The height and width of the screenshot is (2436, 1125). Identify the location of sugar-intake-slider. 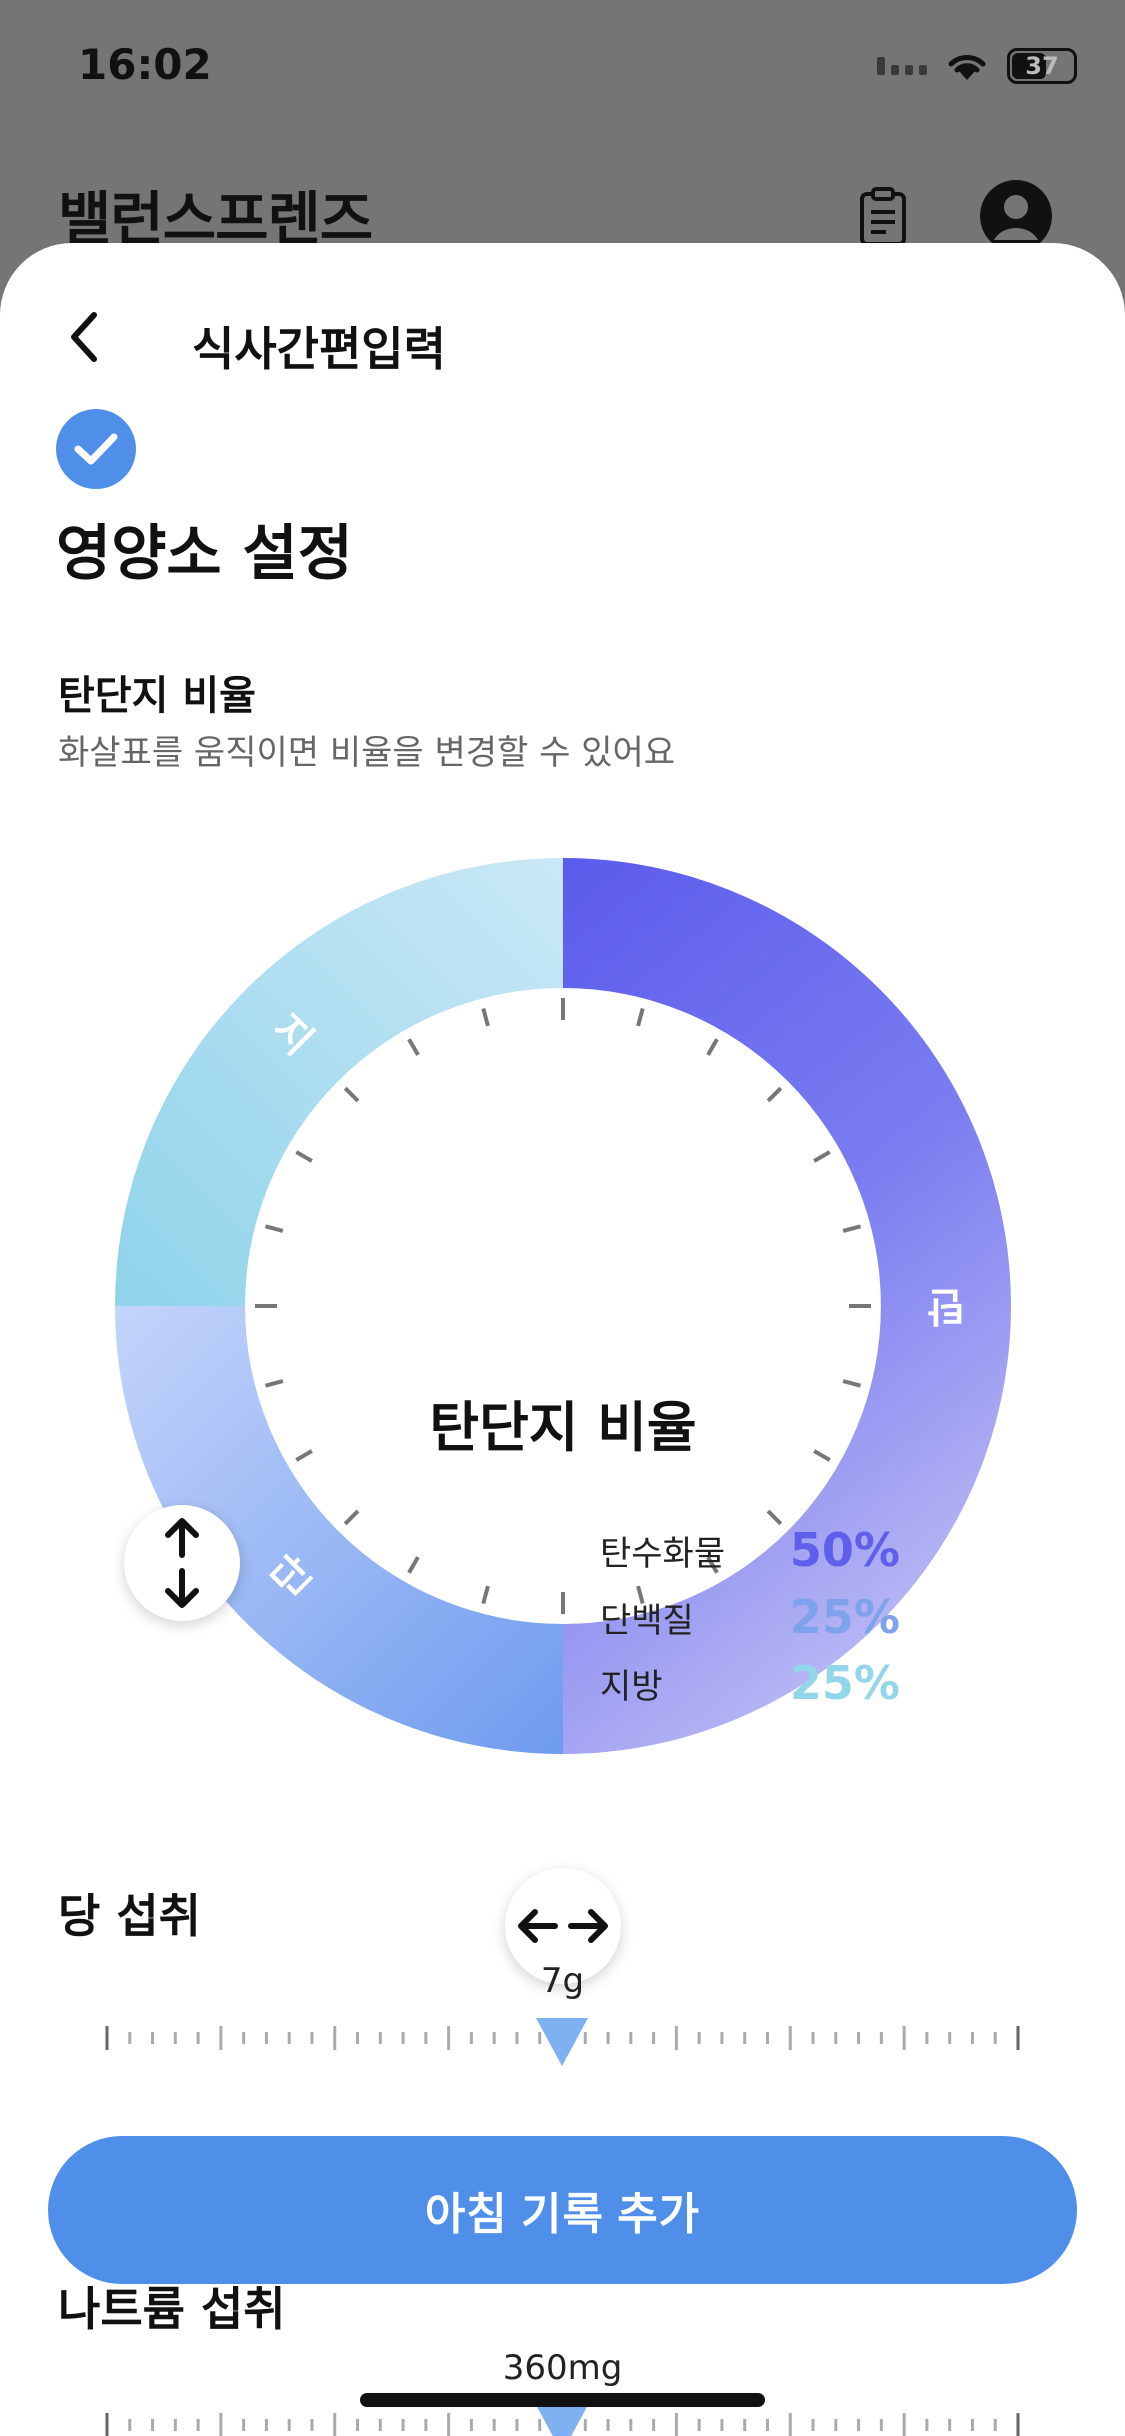
(562, 2038).